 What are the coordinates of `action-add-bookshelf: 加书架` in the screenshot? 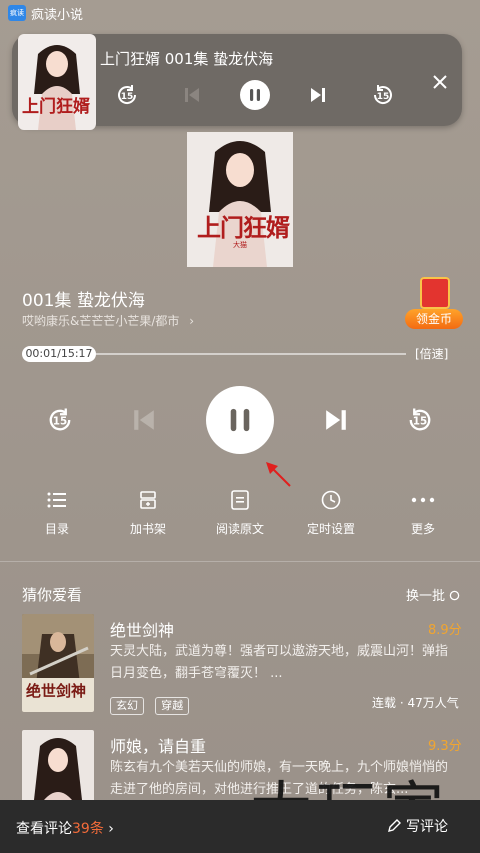 It's located at (148, 513).